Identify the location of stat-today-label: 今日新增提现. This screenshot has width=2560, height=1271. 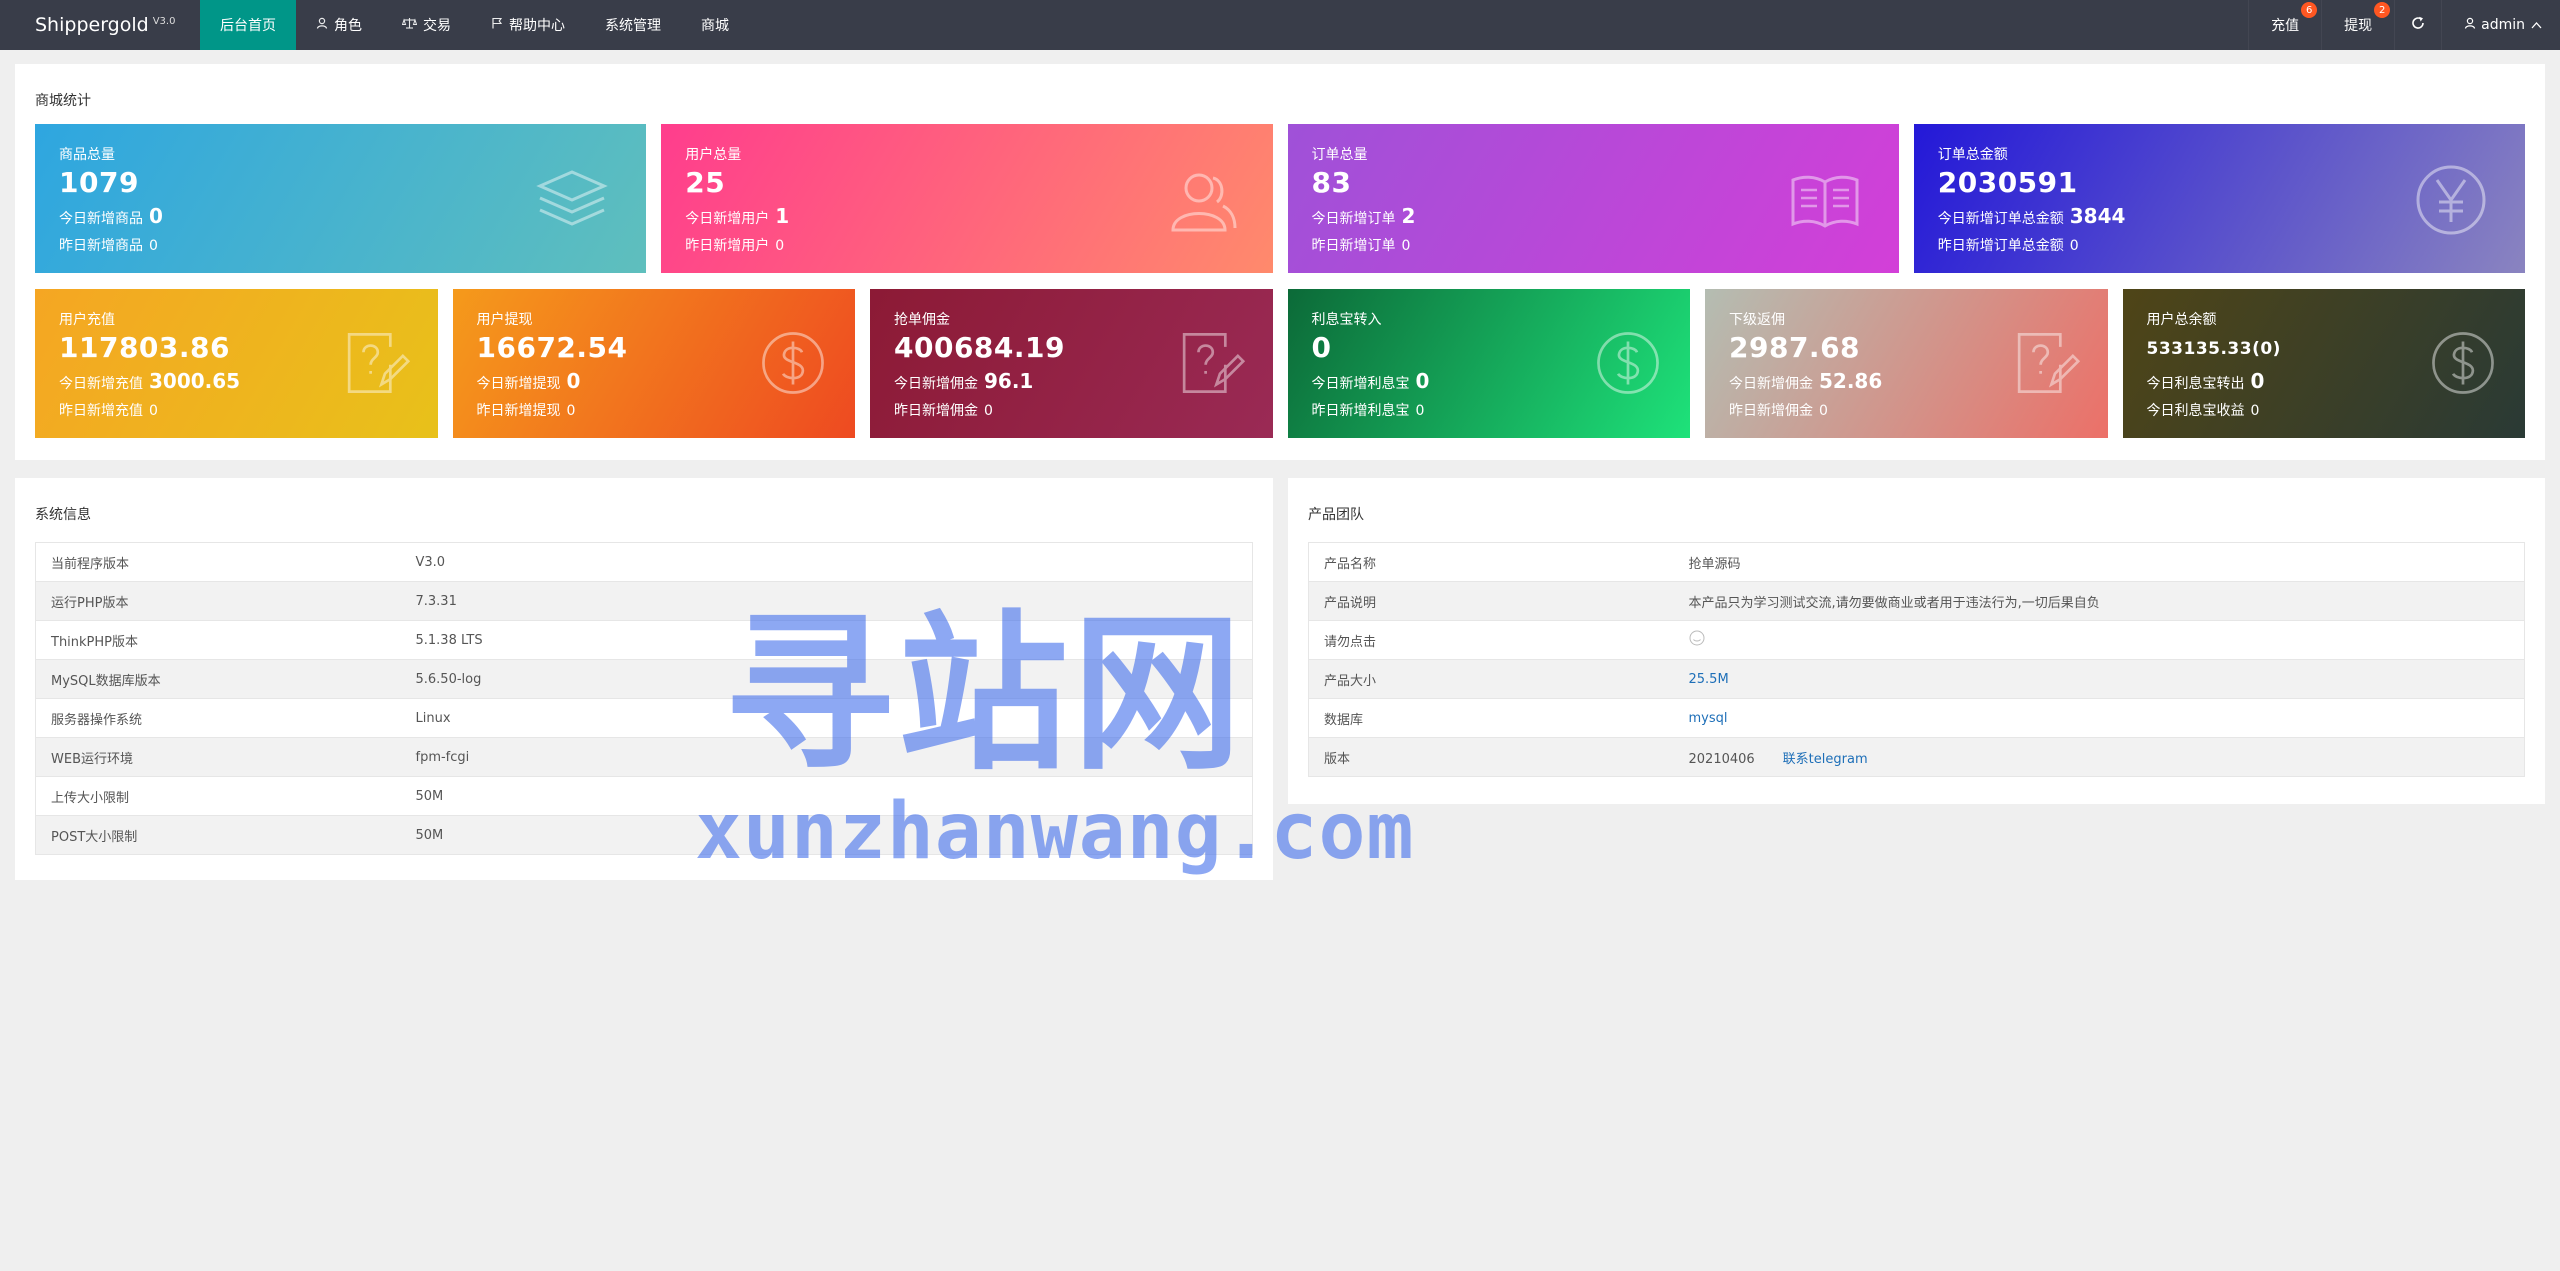
(518, 384).